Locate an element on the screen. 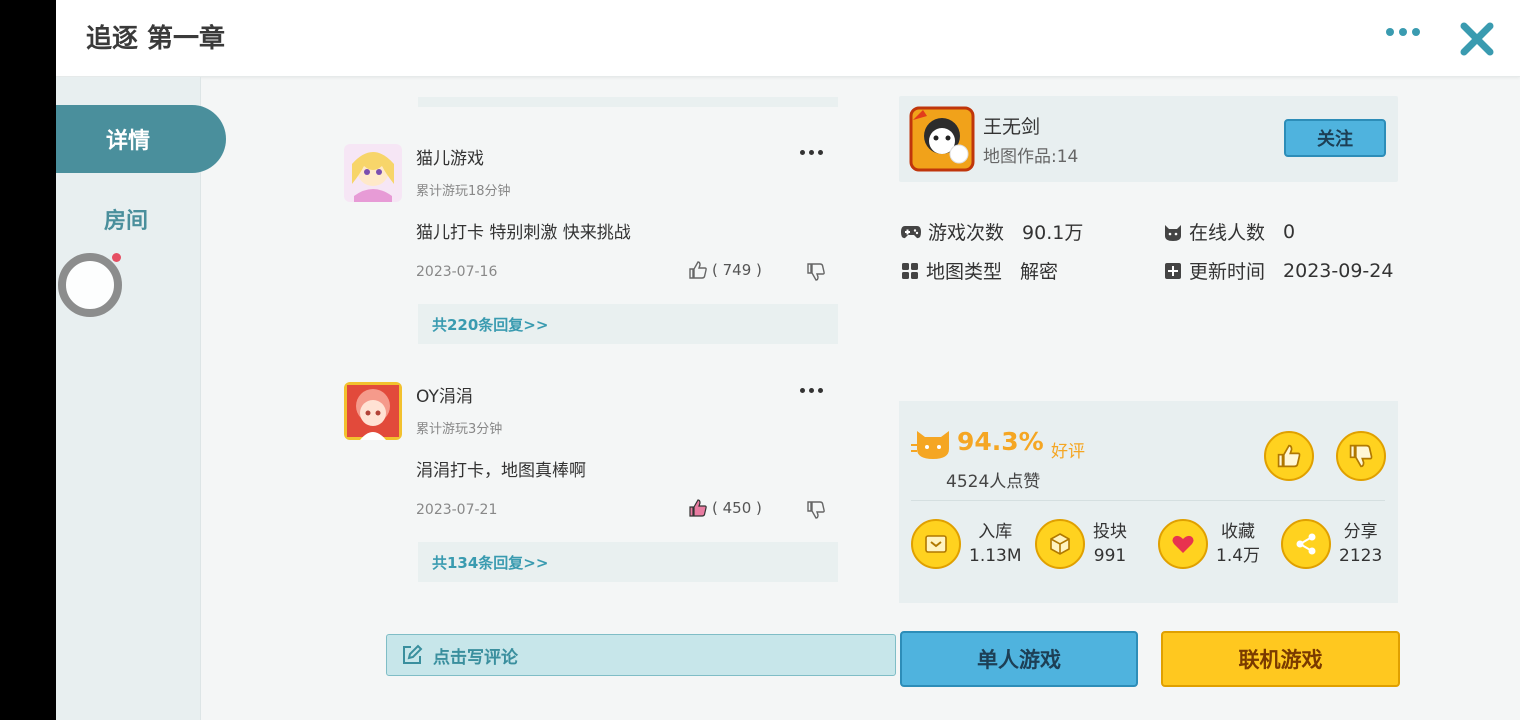 This screenshot has height=720, width=1520. action-share-value: 2123 is located at coordinates (1361, 556).